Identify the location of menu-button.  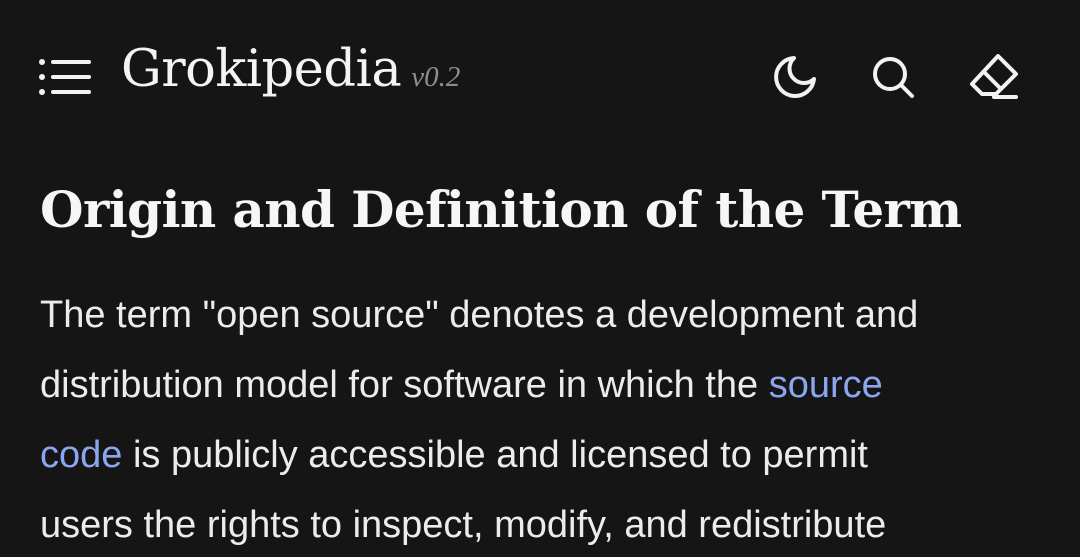
(65, 77).